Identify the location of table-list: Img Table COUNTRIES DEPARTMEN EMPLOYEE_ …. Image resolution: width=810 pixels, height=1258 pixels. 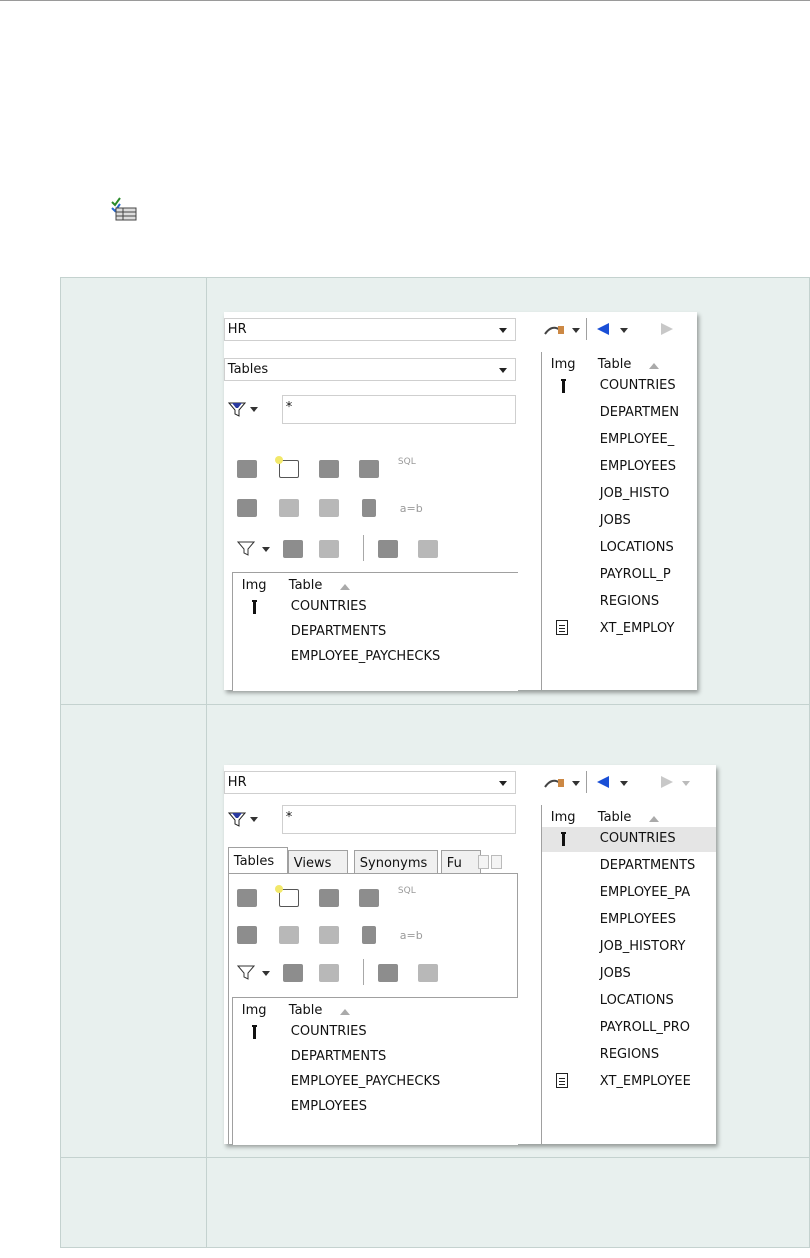
(619, 521).